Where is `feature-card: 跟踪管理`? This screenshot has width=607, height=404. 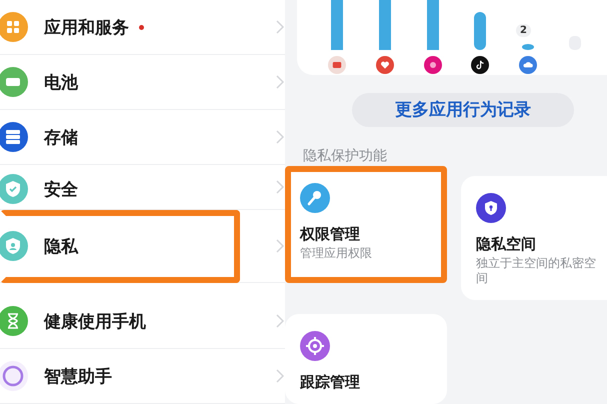
feature-card: 跟踪管理 is located at coordinates (366, 359).